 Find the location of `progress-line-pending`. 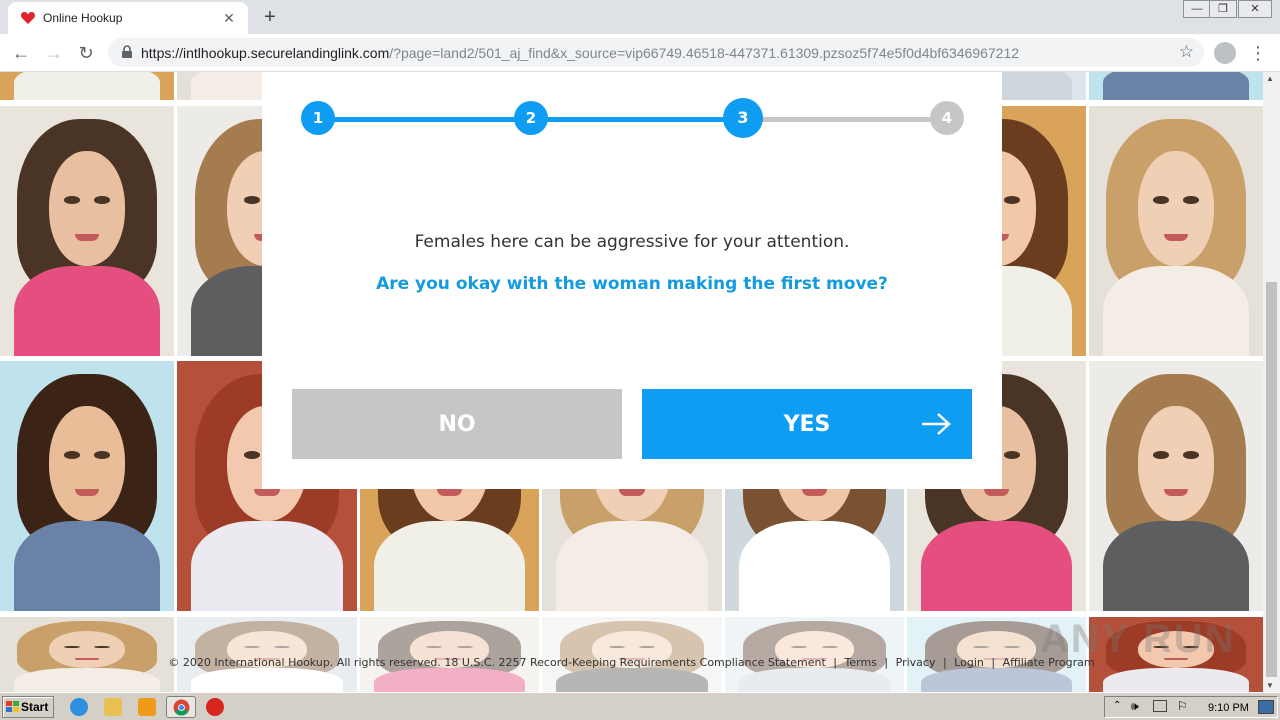

progress-line-pending is located at coordinates (845, 119).